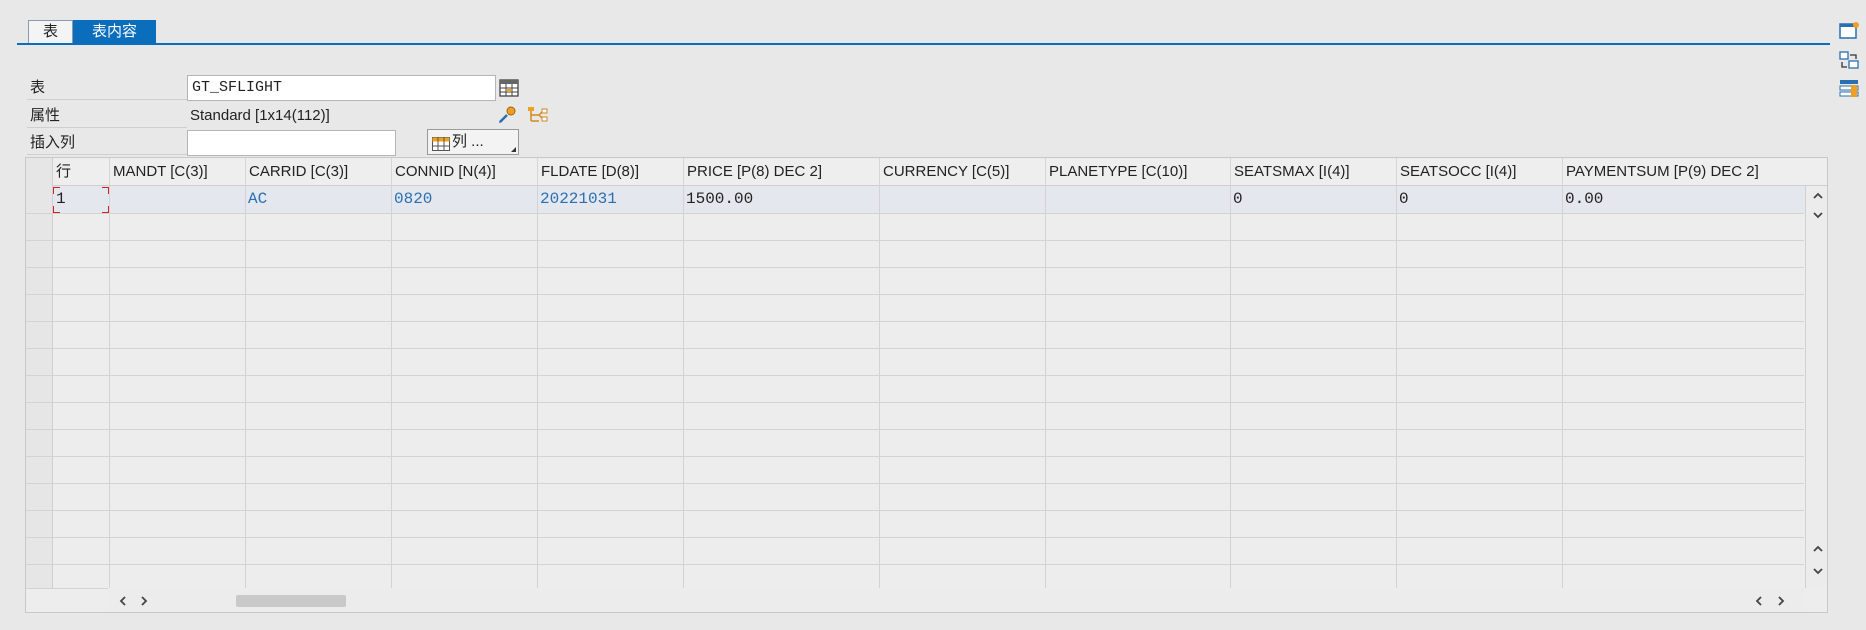  What do you see at coordinates (1479, 172) in the screenshot?
I see `header-seatsocc: SEATSOCC [I(4)]` at bounding box center [1479, 172].